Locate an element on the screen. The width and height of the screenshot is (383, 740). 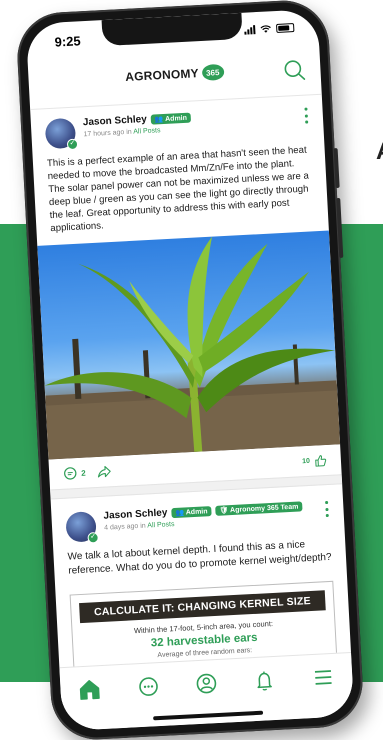
profile-icon is located at coordinates (206, 683).